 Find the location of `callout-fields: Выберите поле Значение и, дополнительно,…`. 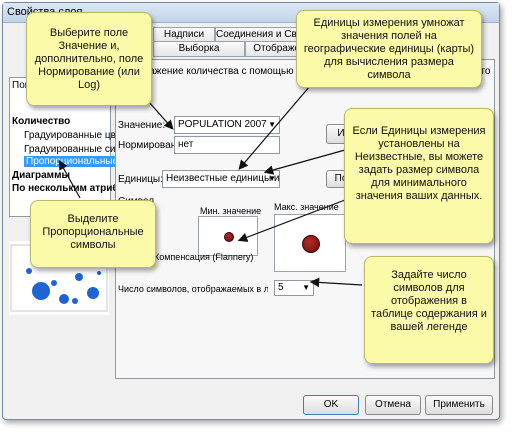

callout-fields: Выберите поле Значение и, дополнительно,… is located at coordinates (89, 59).